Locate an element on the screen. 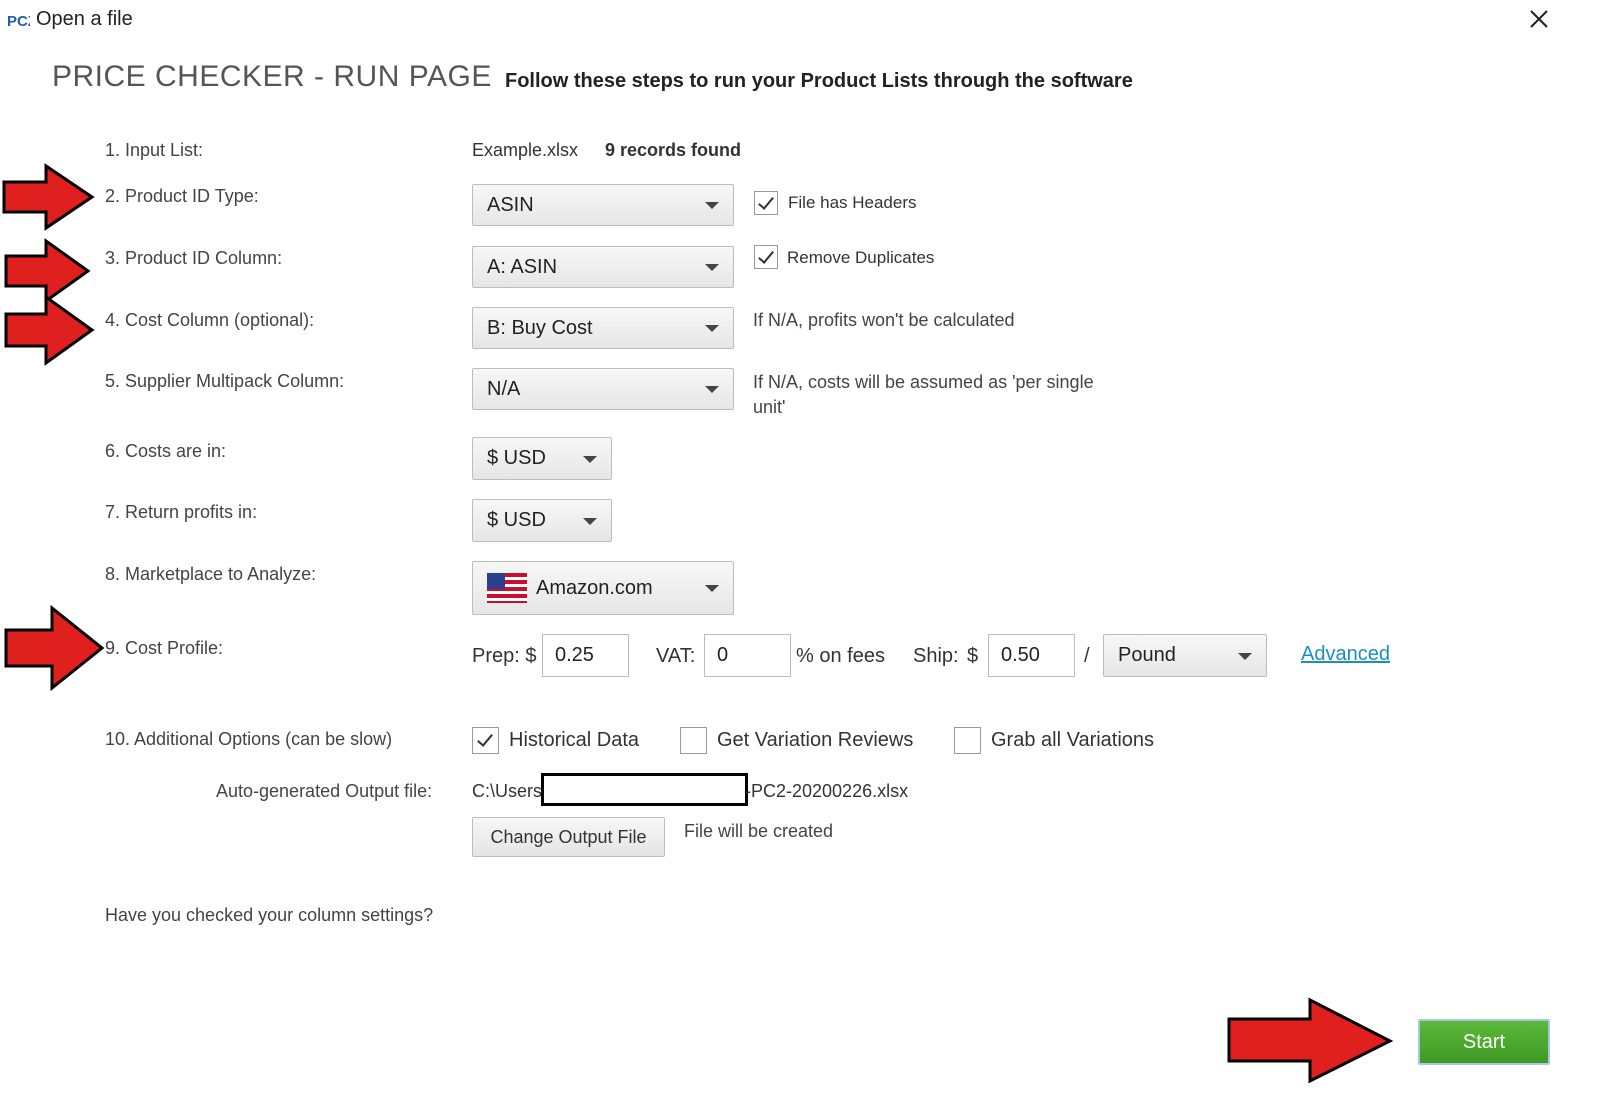 This screenshot has height=1103, width=1600. vat-suffix-label: % on fees is located at coordinates (840, 656).